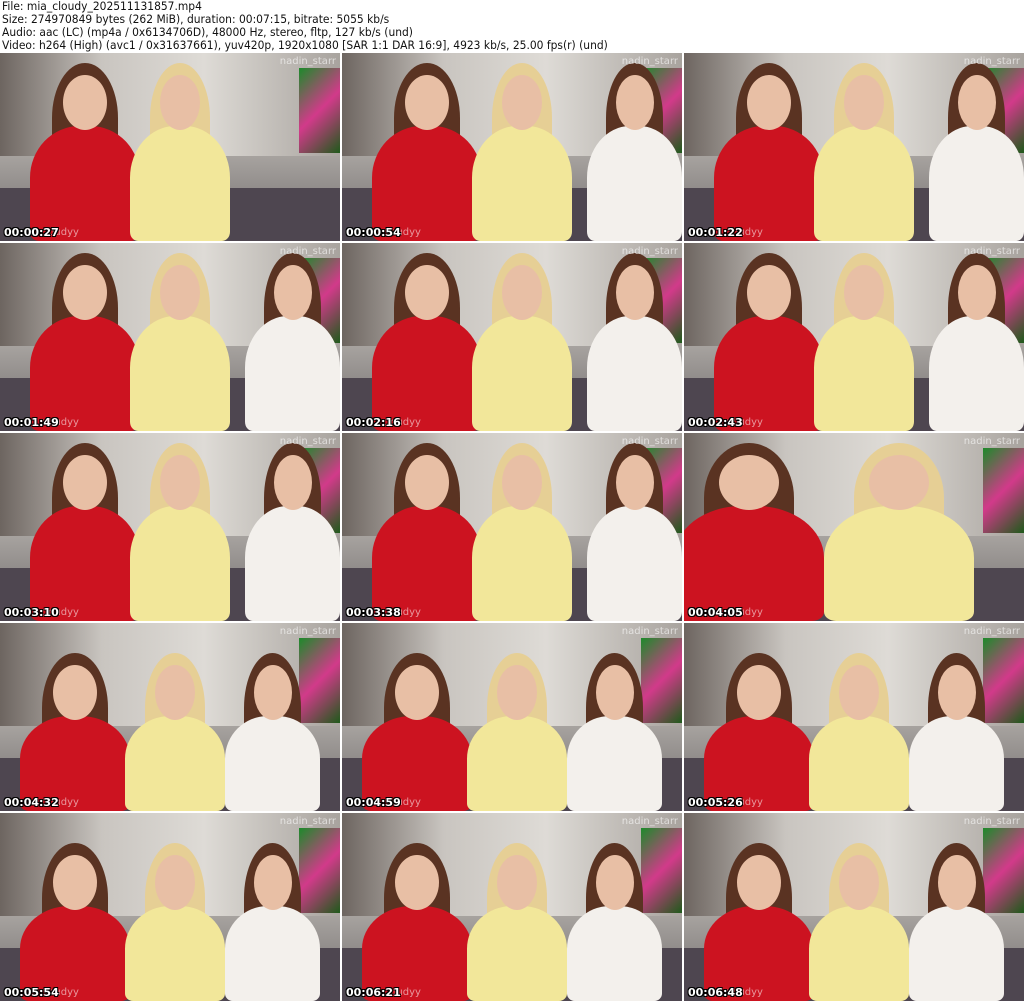 This screenshot has height=1003, width=1024. What do you see at coordinates (31, 232) in the screenshot?
I see `timestamp: 00:00:27` at bounding box center [31, 232].